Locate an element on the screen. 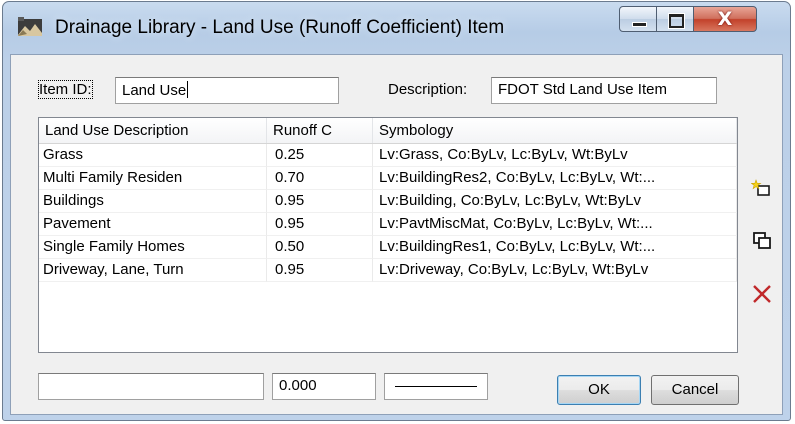 The image size is (795, 424). minimize-button is located at coordinates (638, 19).